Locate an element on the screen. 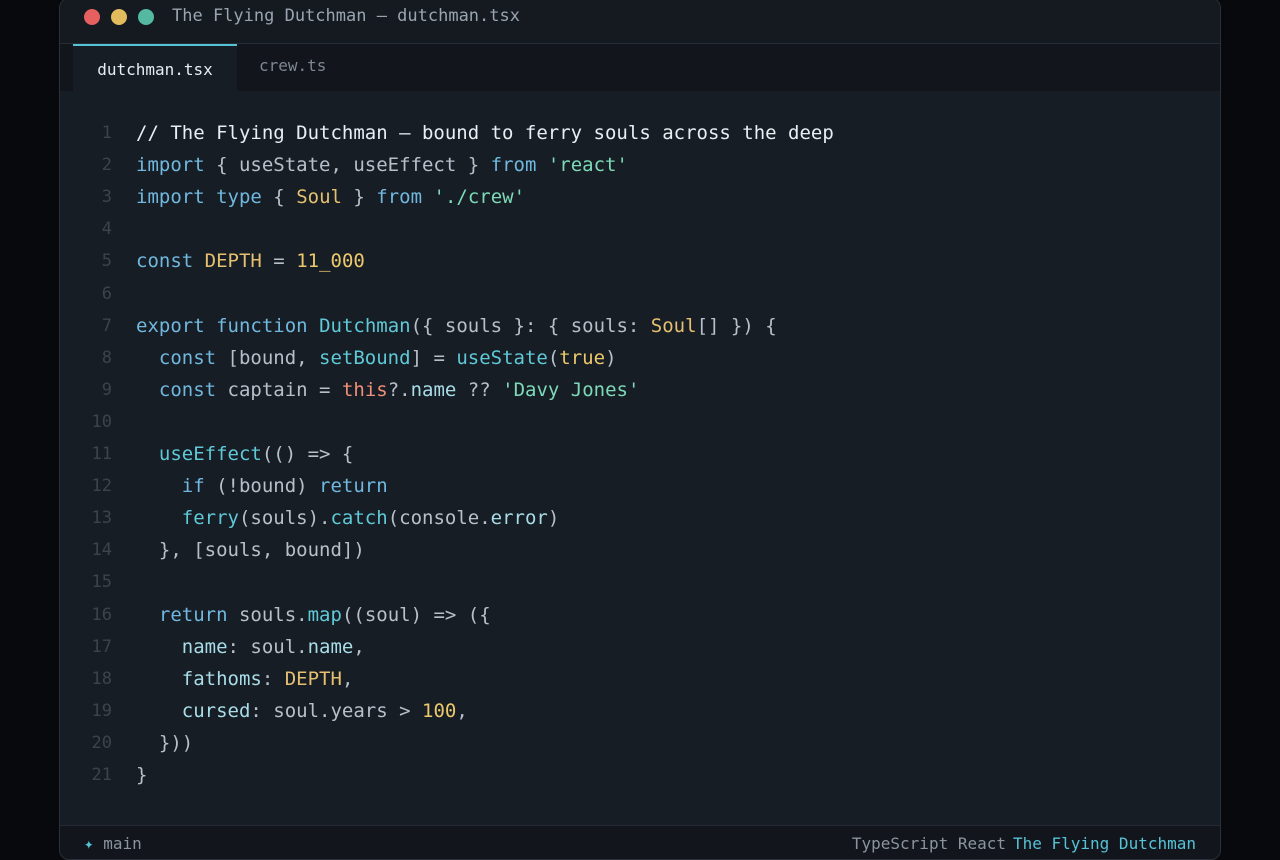 The image size is (1280, 860). code-line: 17 name: soul.name, is located at coordinates (640, 647).